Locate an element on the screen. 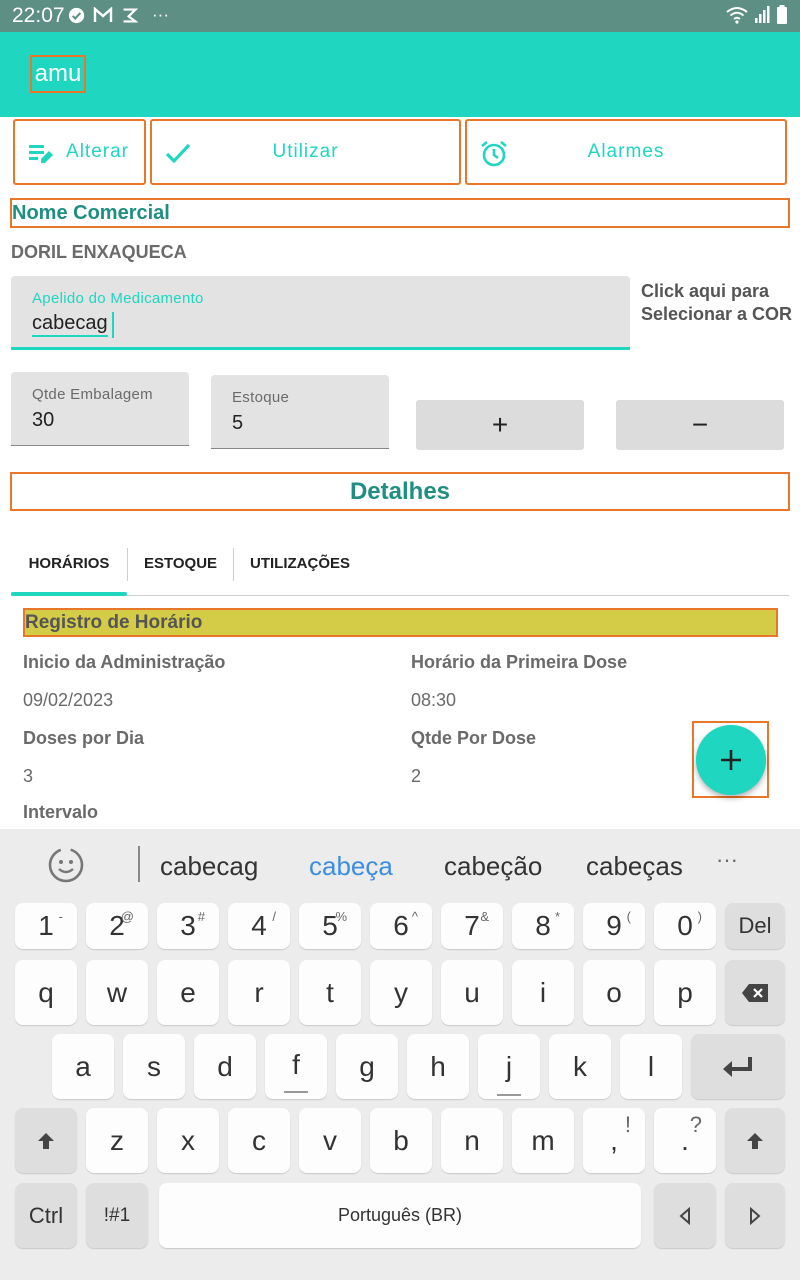 The height and width of the screenshot is (1280, 800). stock-minus-button: − is located at coordinates (700, 425).